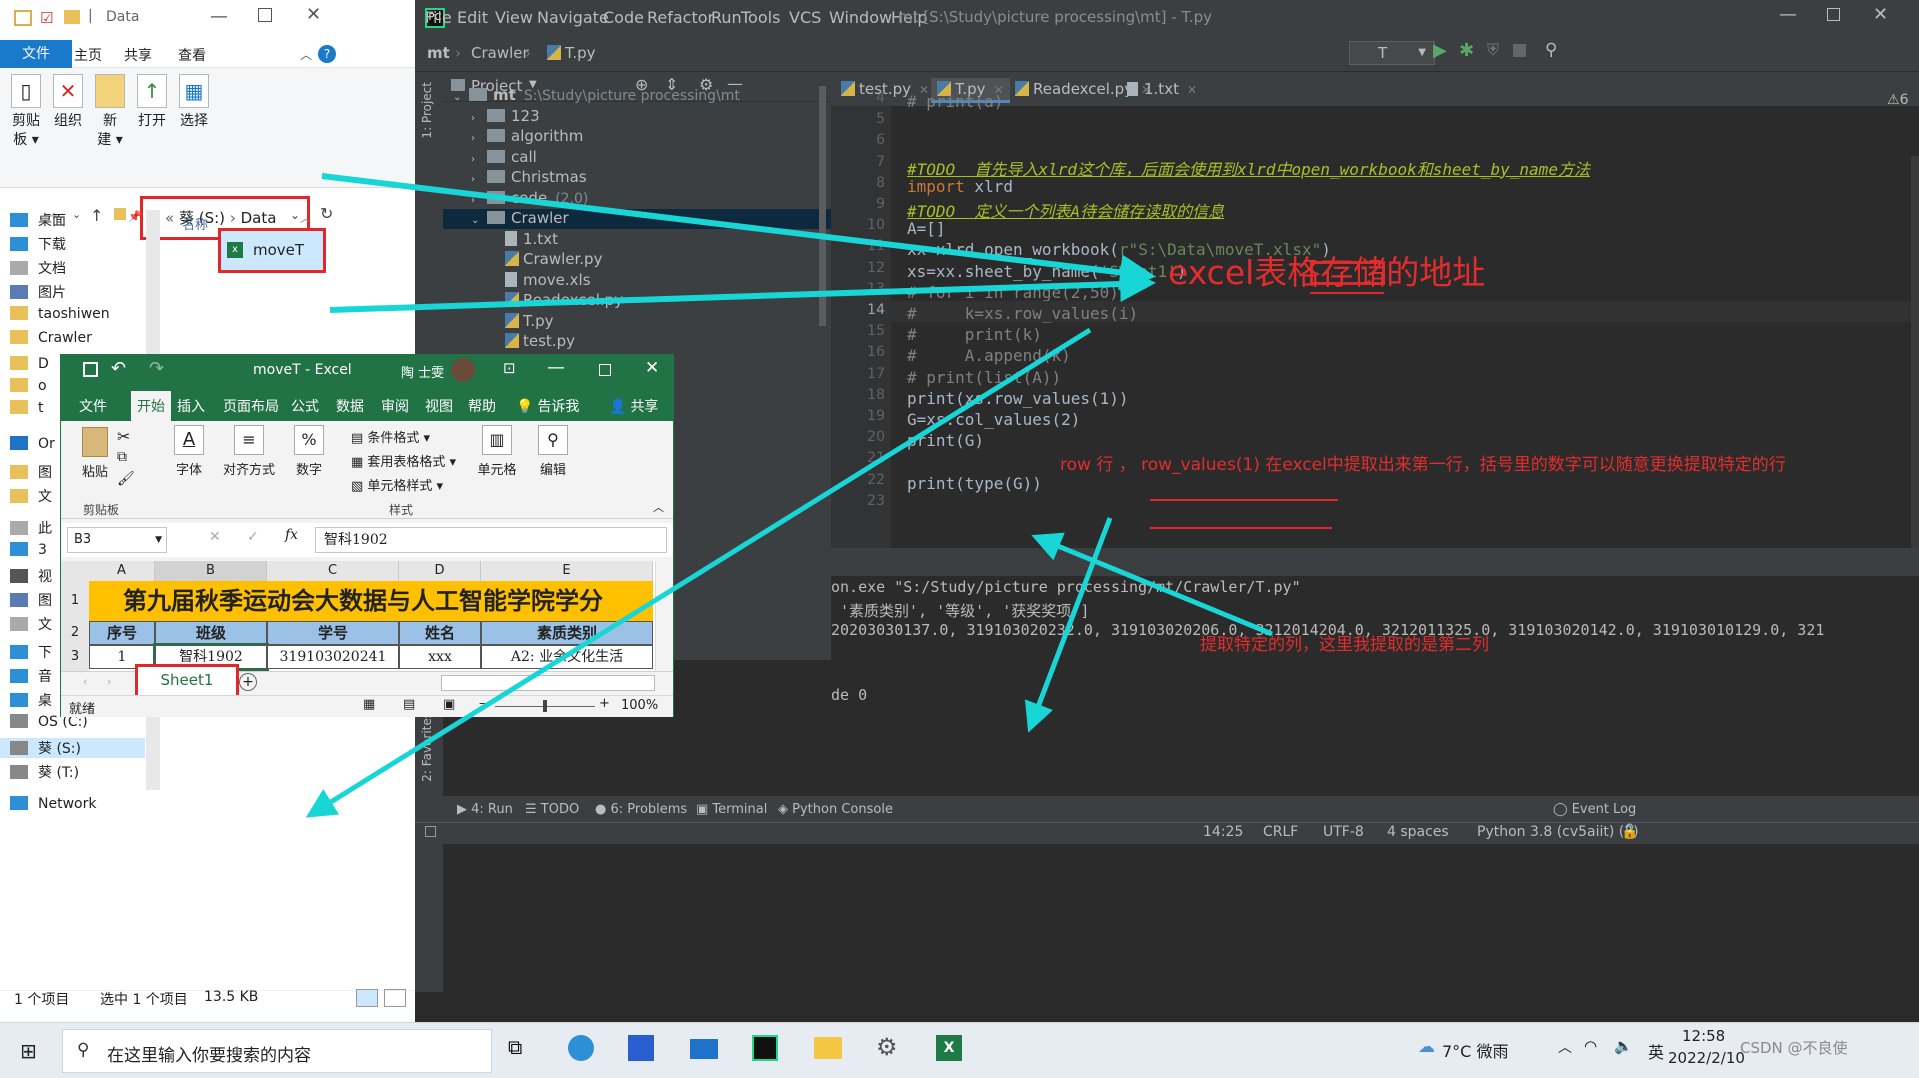  What do you see at coordinates (83, 1050) in the screenshot?
I see `search-icon: ⚲` at bounding box center [83, 1050].